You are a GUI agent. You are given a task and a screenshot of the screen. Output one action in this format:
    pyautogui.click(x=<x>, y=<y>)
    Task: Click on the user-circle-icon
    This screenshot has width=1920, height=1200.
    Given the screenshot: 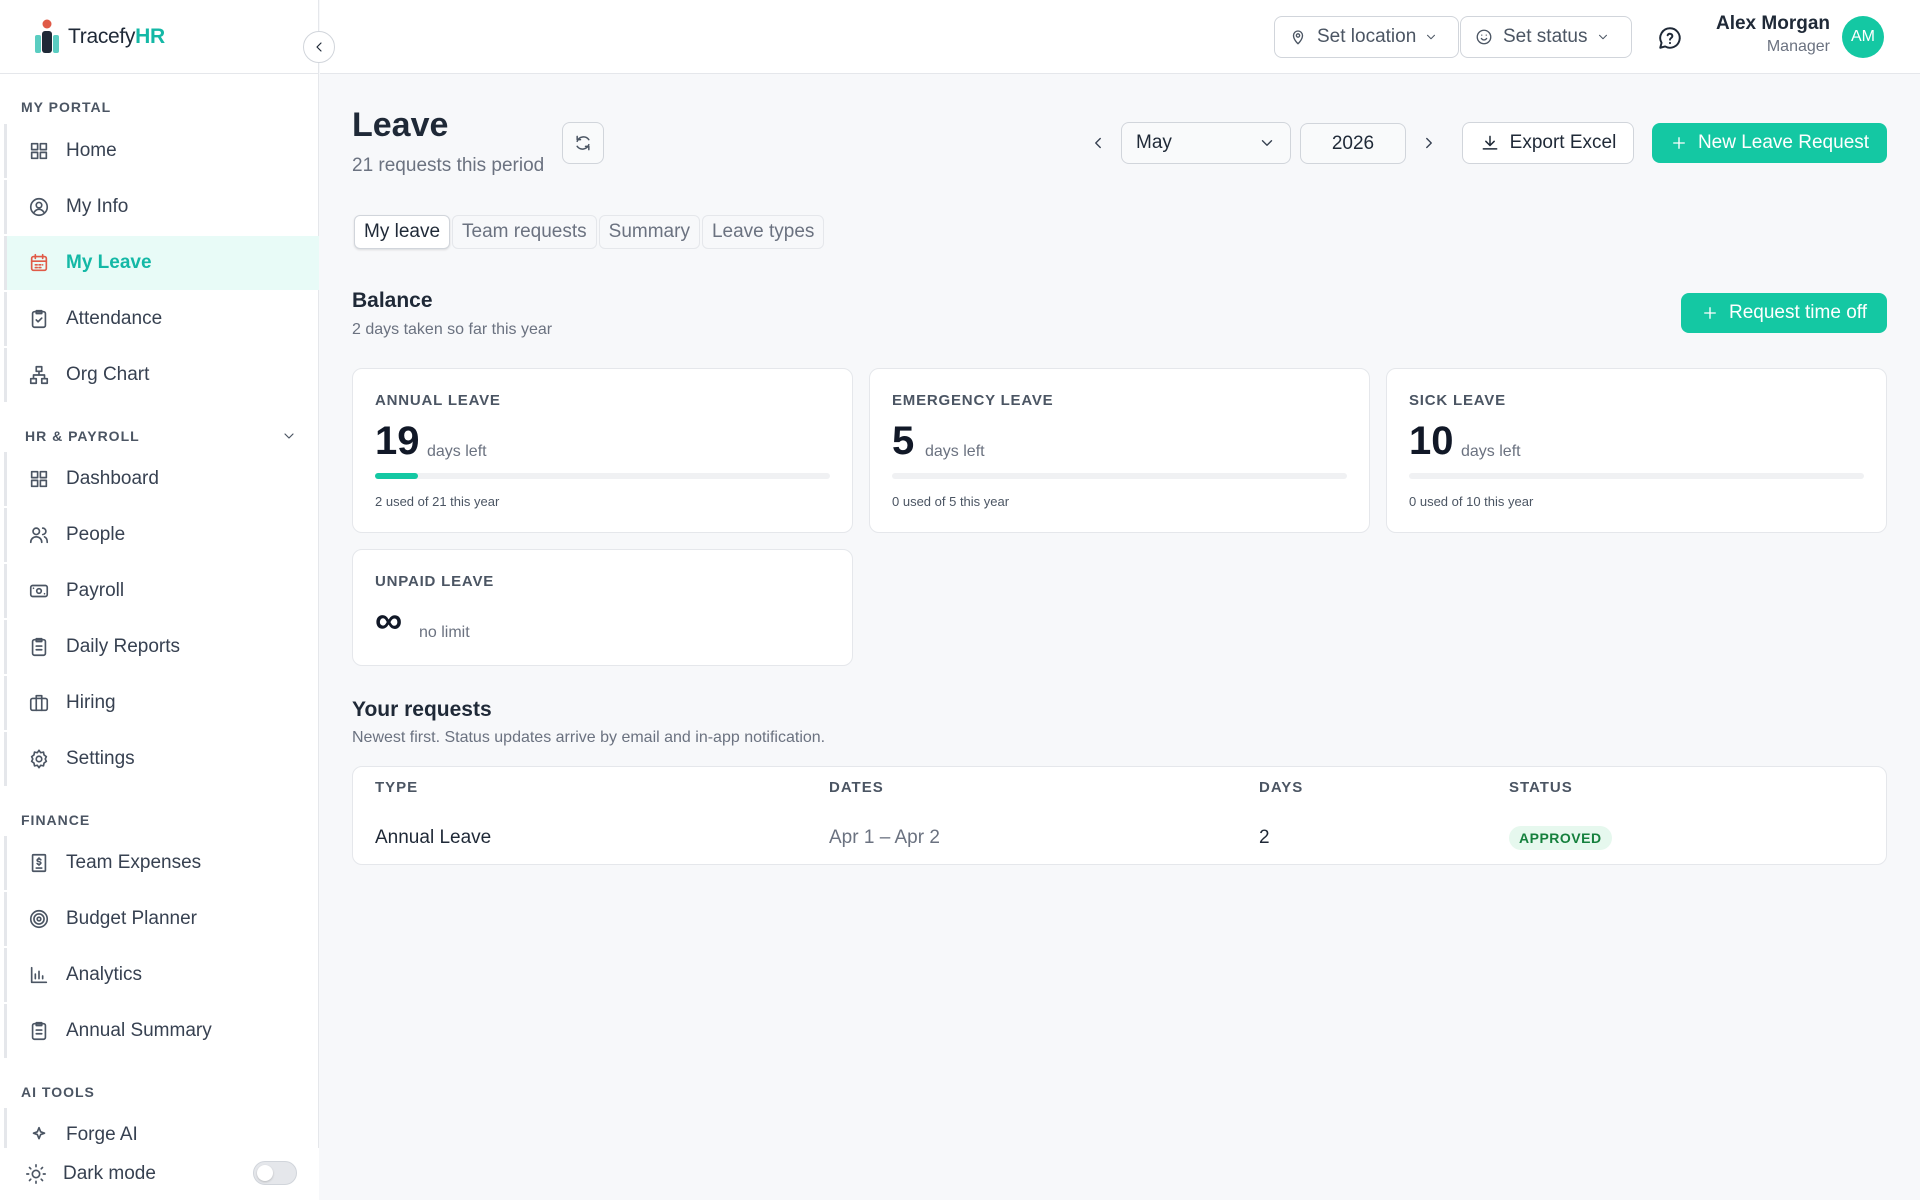 What is the action you would take?
    pyautogui.click(x=39, y=207)
    